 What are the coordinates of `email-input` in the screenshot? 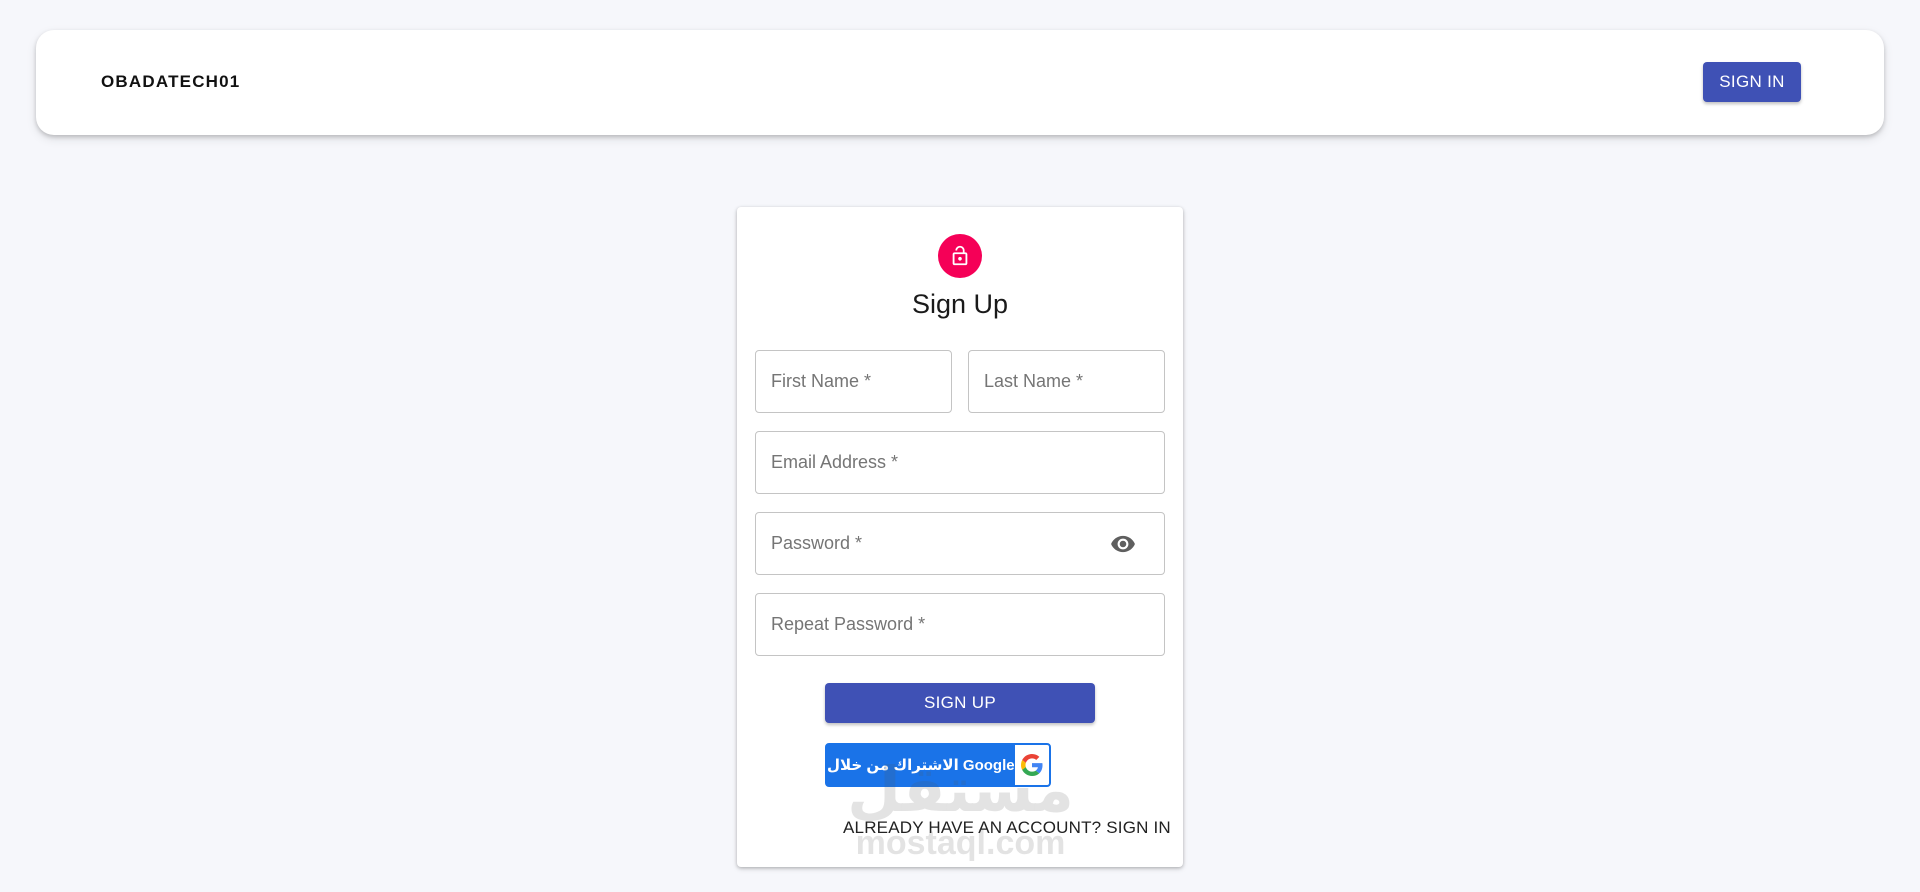 It's located at (960, 462).